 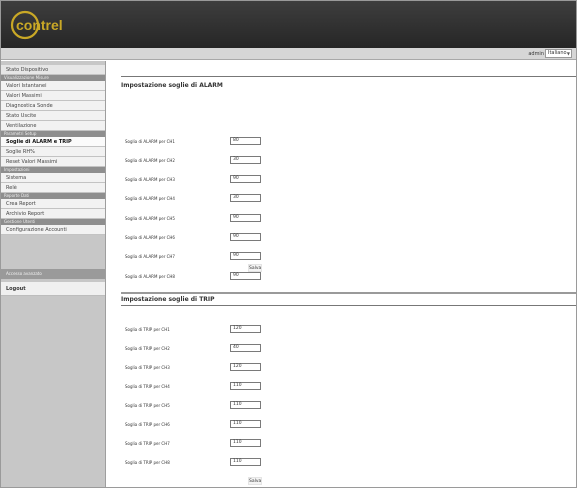 What do you see at coordinates (150, 141) in the screenshot?
I see `alarm-label-ch1: Soglia di ALARM per CH1` at bounding box center [150, 141].